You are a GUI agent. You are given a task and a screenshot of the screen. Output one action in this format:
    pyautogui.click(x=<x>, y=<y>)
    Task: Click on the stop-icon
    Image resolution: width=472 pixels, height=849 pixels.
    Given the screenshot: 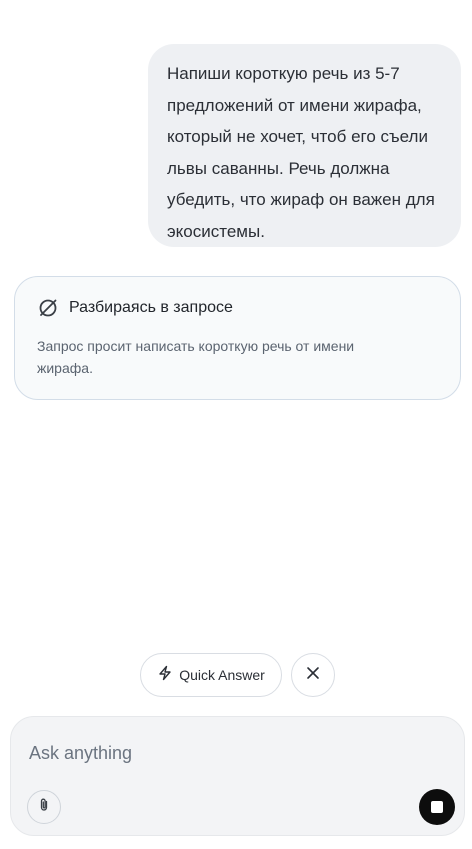 What is the action you would take?
    pyautogui.click(x=437, y=807)
    